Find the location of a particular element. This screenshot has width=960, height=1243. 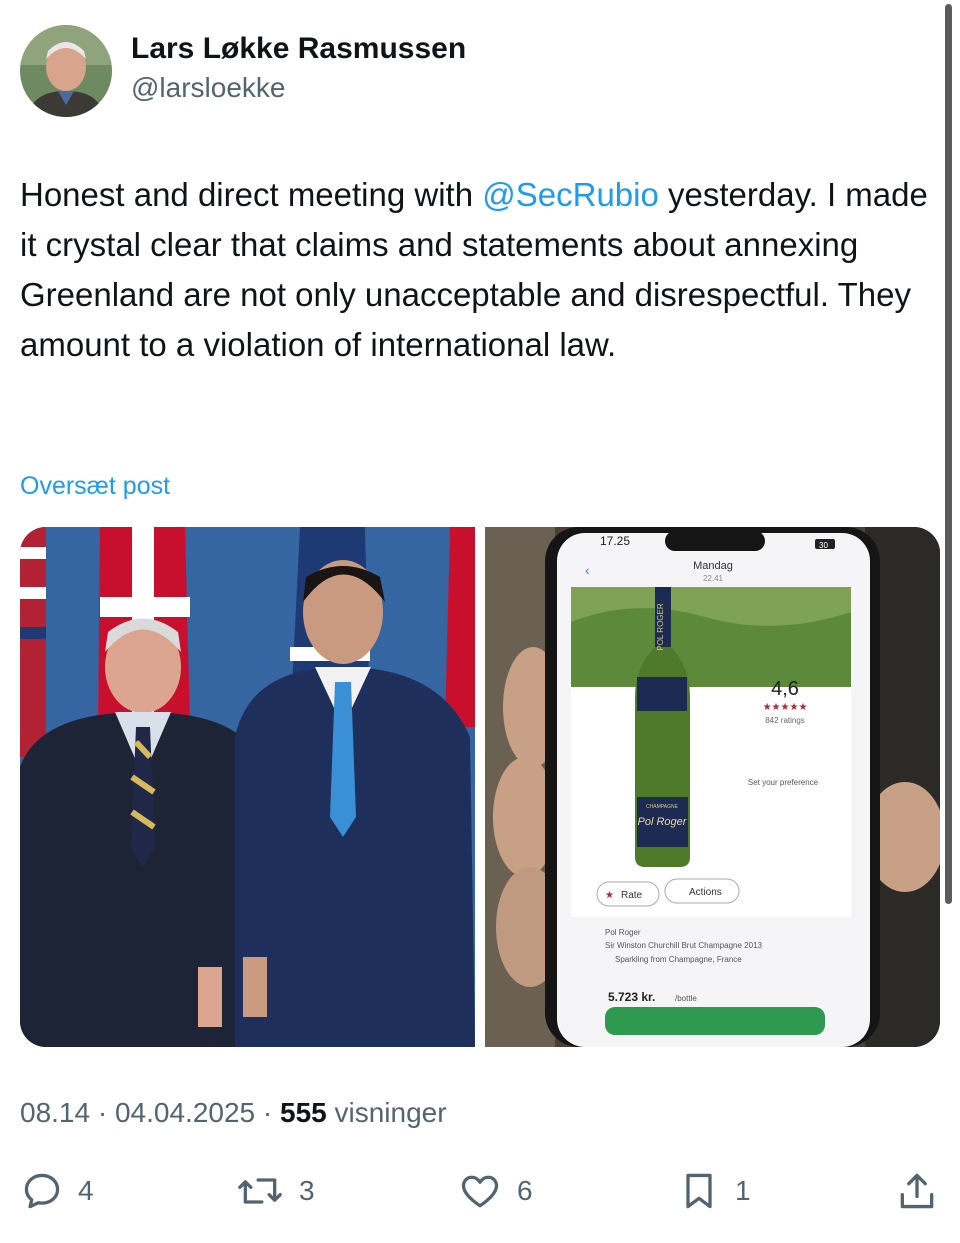

views-label: visninger is located at coordinates (390, 1112).